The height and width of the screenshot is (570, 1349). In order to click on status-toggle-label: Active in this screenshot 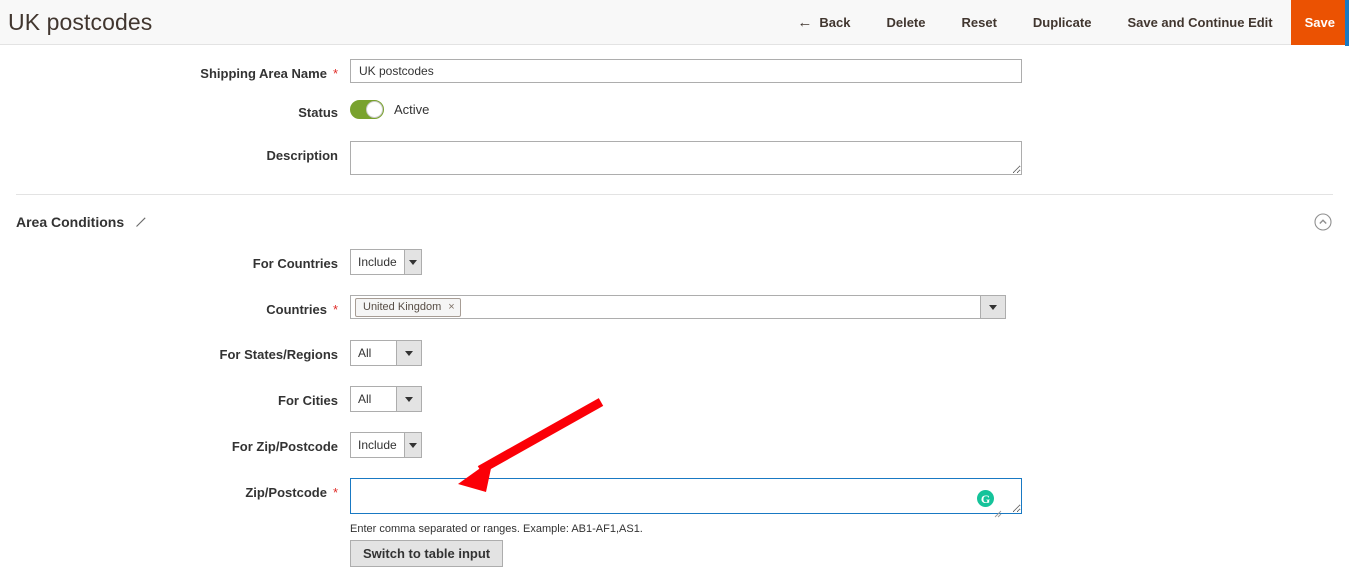, I will do `click(412, 109)`.